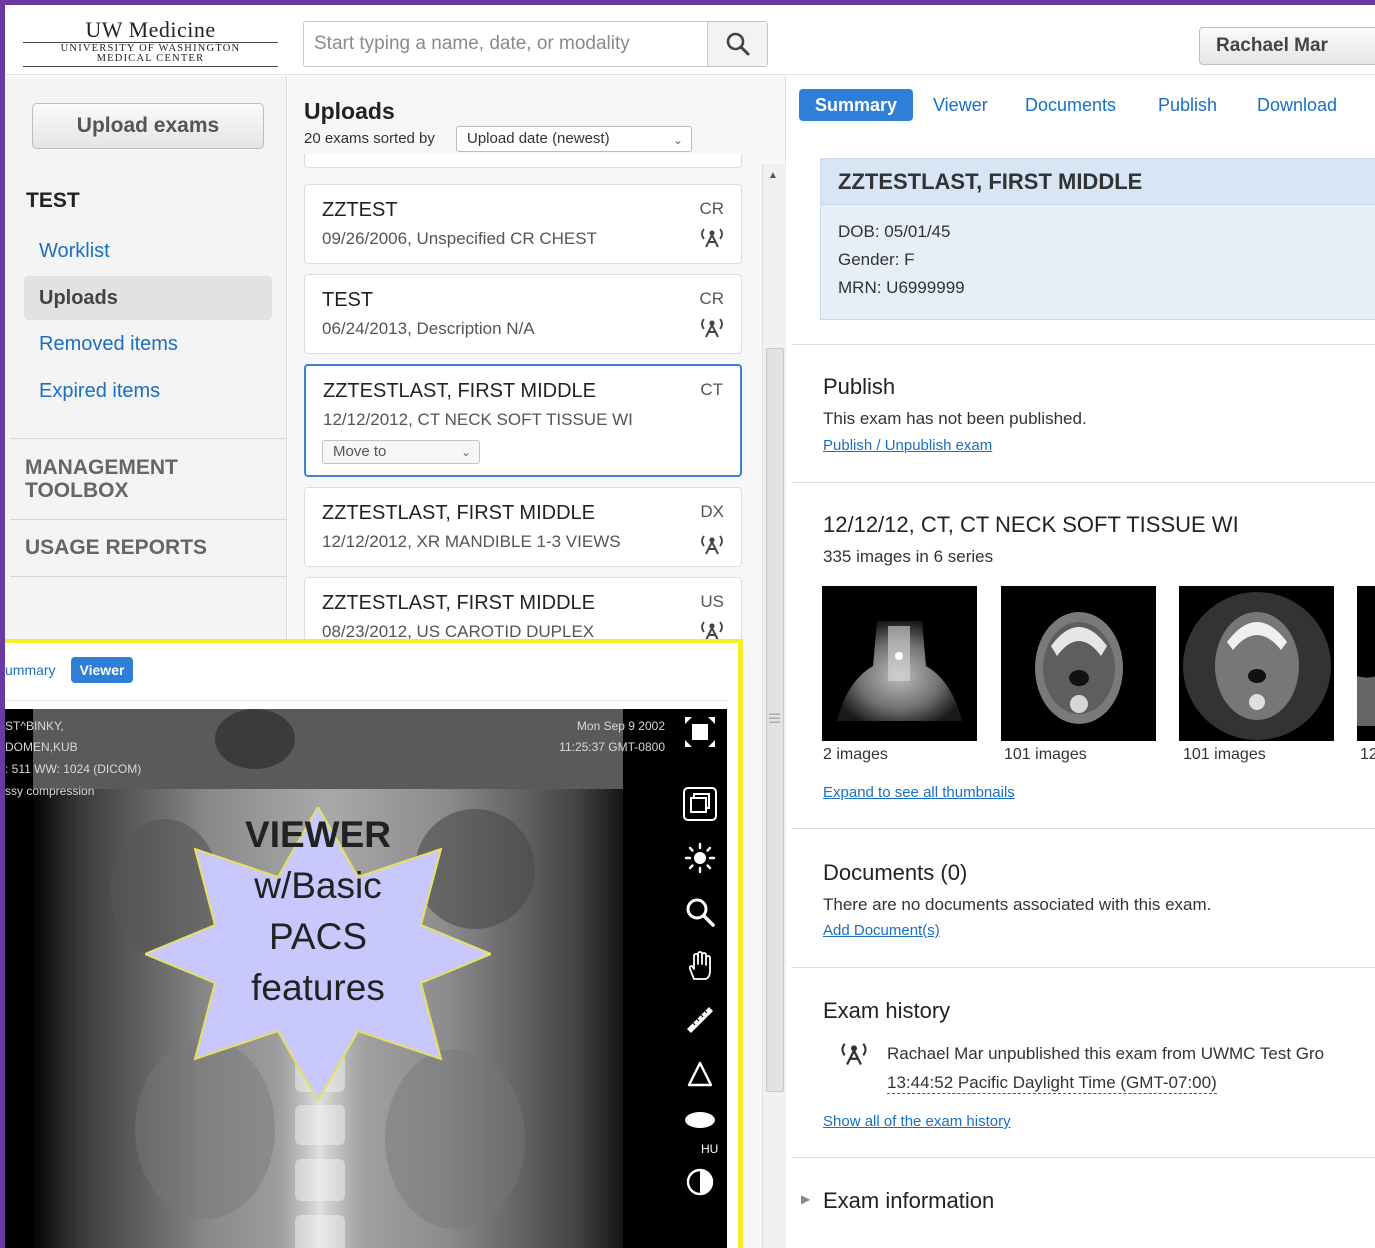 The width and height of the screenshot is (1375, 1248). I want to click on hu-ellipse-icon, so click(700, 1126).